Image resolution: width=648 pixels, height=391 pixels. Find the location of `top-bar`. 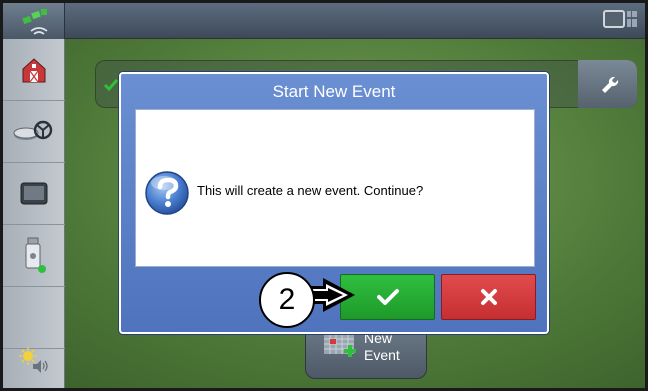

top-bar is located at coordinates (324, 21).